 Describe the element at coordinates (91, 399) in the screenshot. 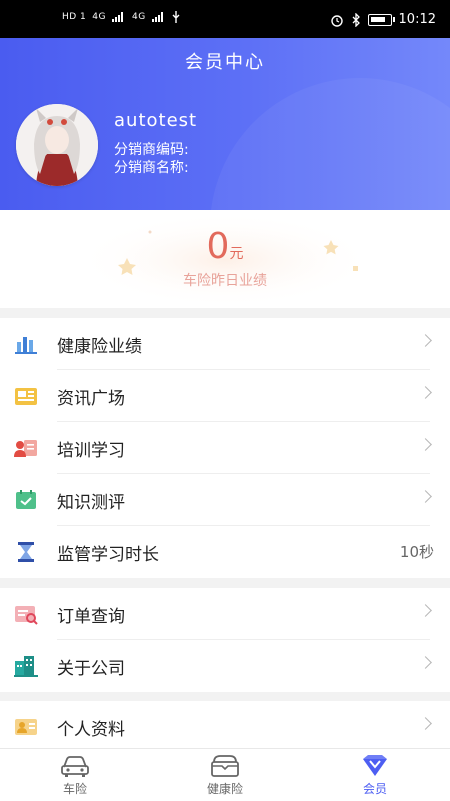

I see `menu-item-label: 资讯广场` at that location.